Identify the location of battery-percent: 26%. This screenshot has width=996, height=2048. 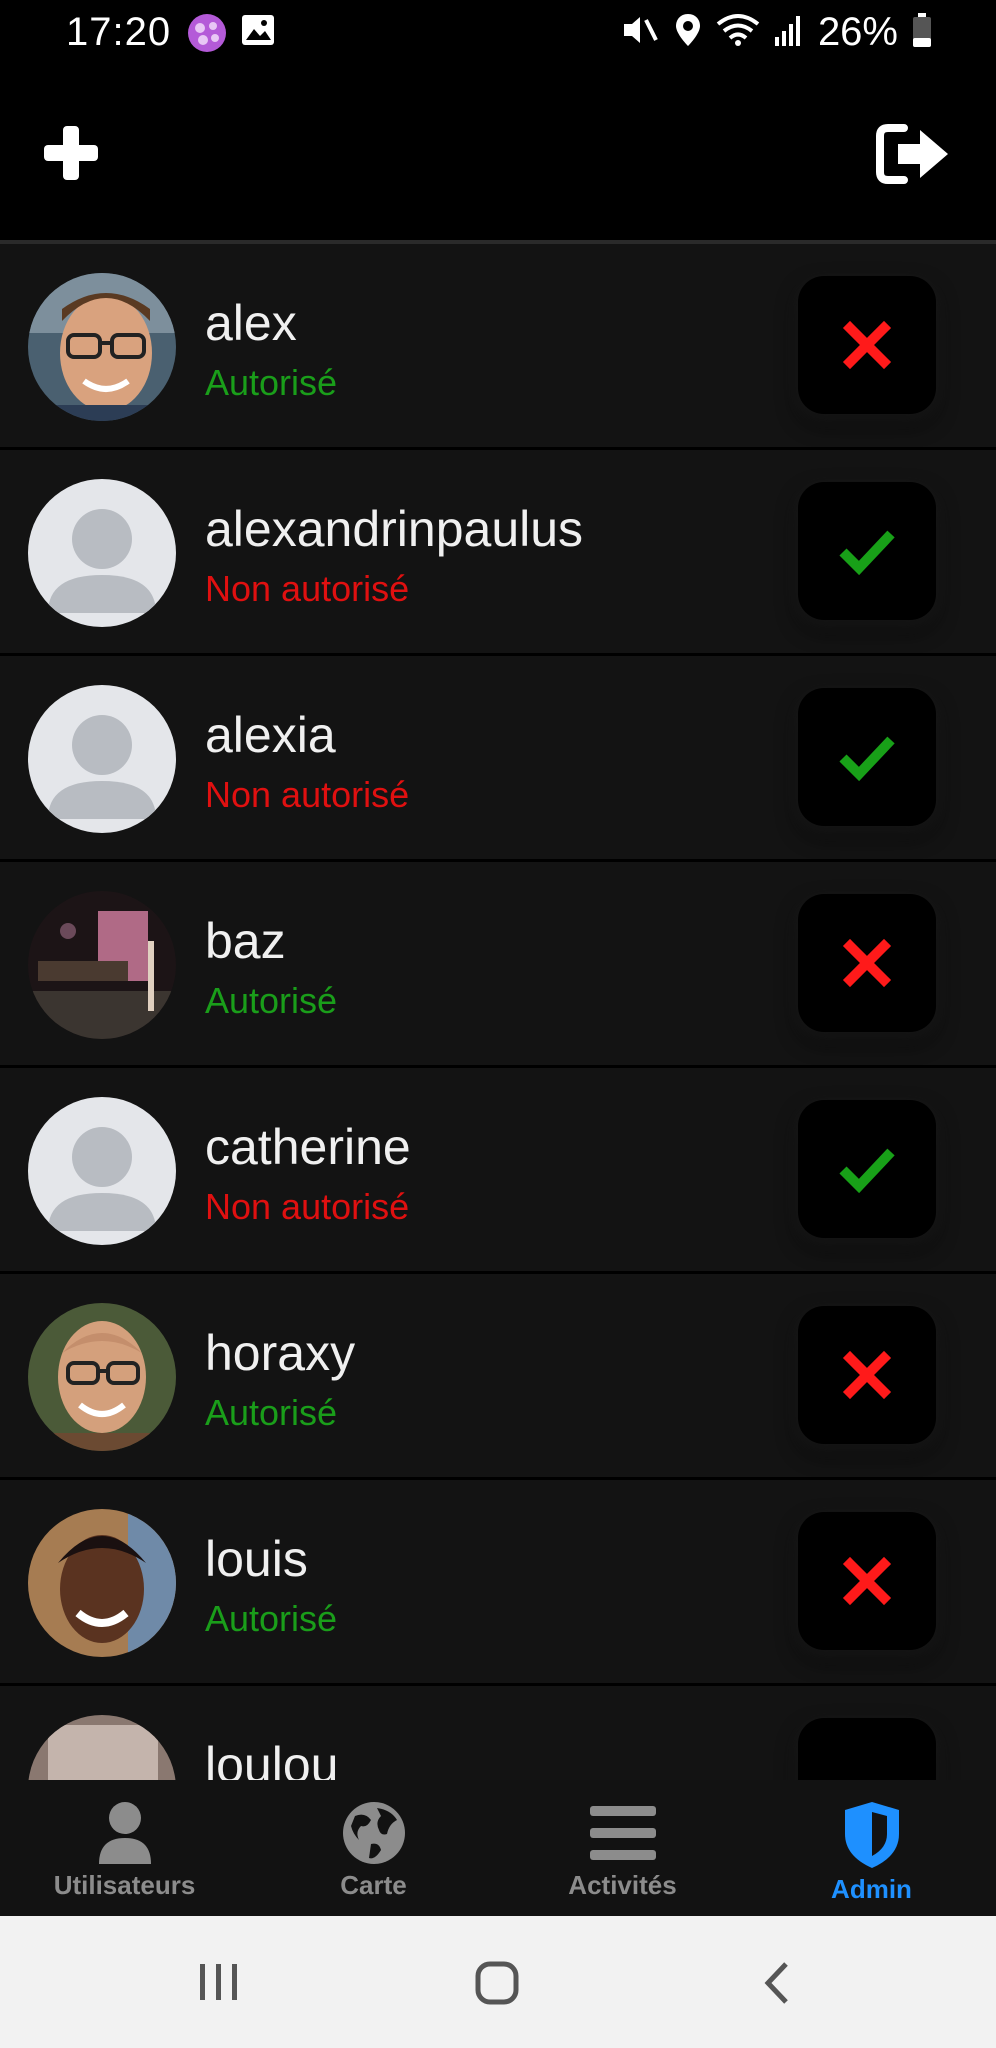
(857, 32).